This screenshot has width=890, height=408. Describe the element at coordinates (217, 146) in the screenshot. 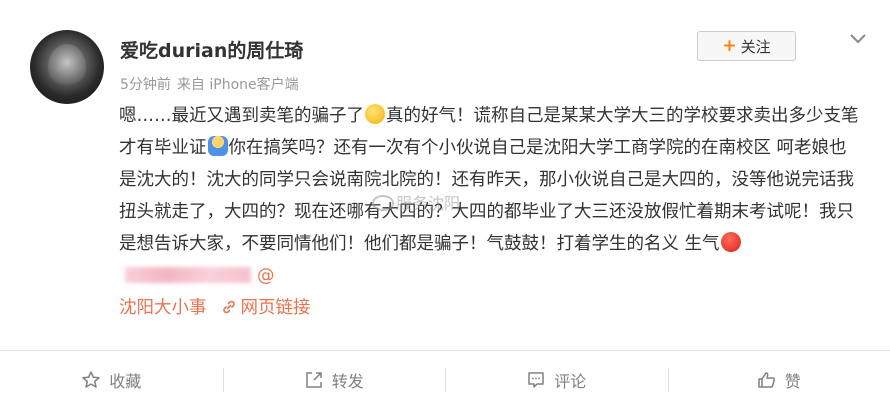

I see `doll-emoji-icon` at that location.